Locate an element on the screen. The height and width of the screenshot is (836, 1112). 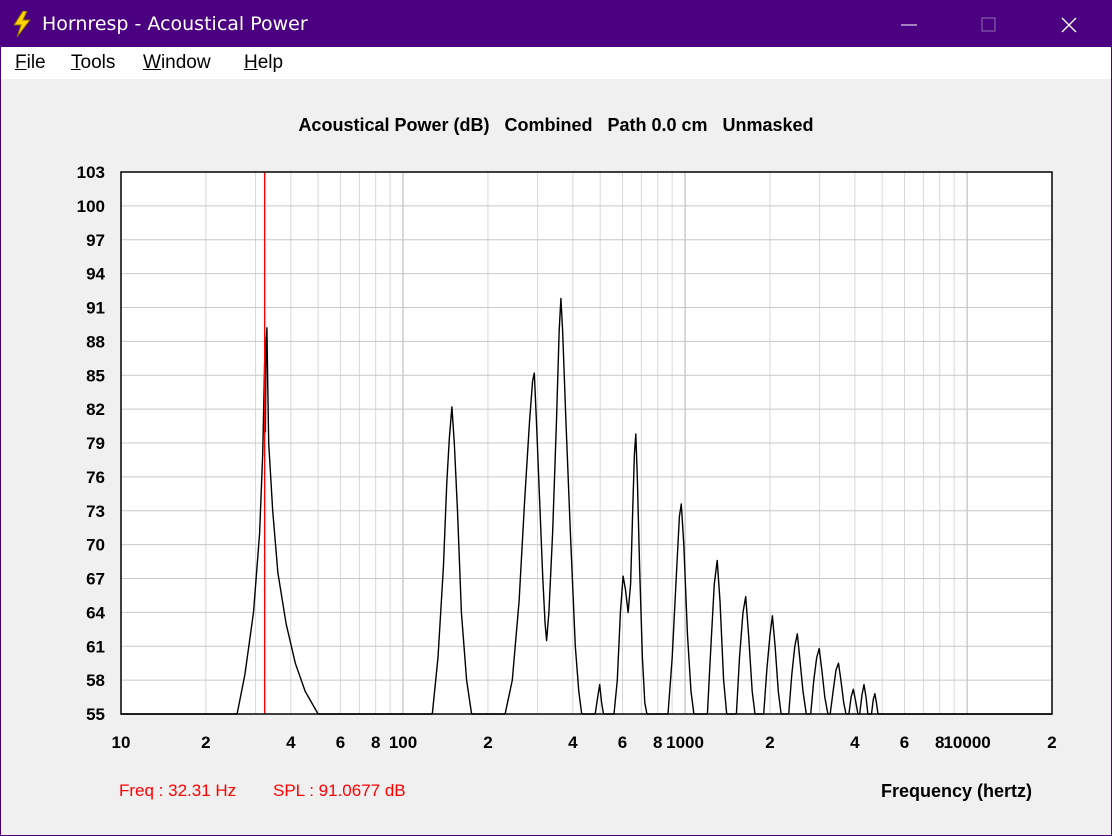
y-tick-label: 100 is located at coordinates (91, 206).